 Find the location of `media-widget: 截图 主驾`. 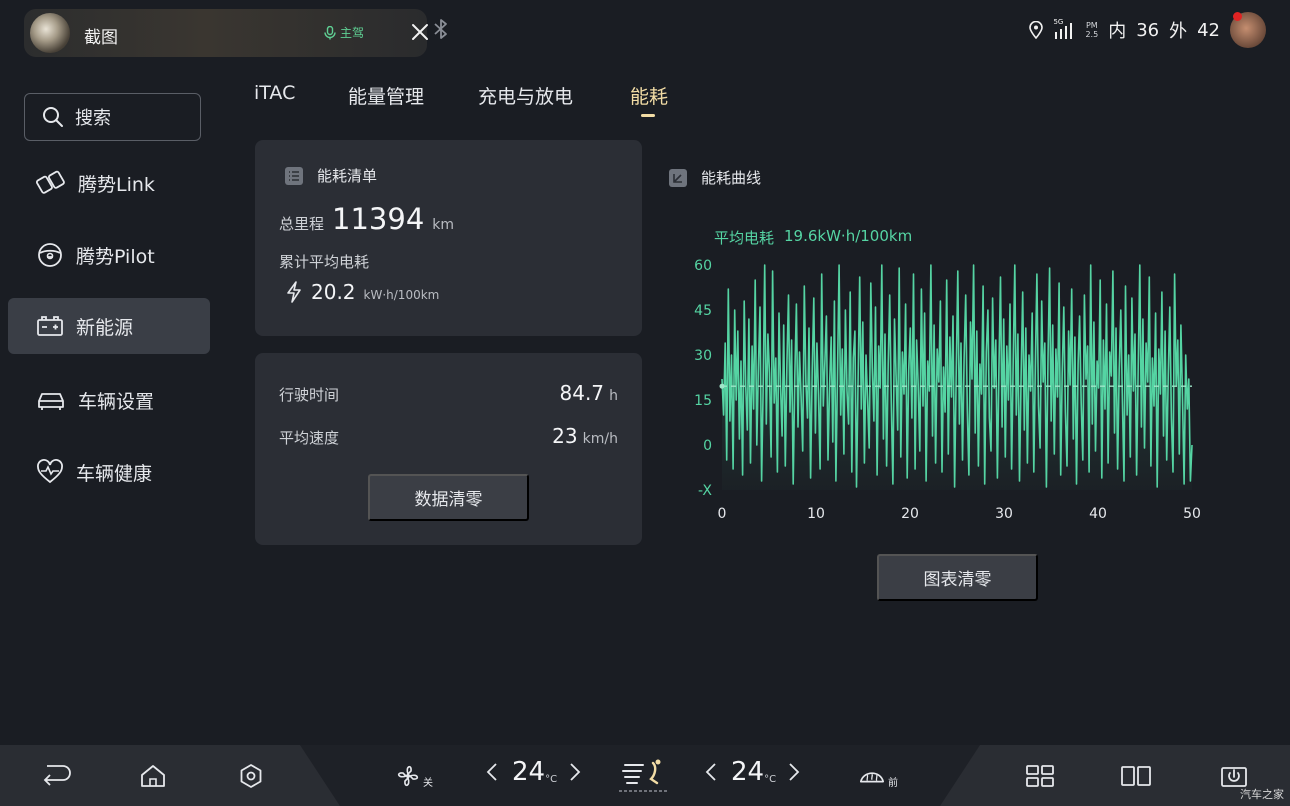

media-widget: 截图 主驾 is located at coordinates (226, 33).